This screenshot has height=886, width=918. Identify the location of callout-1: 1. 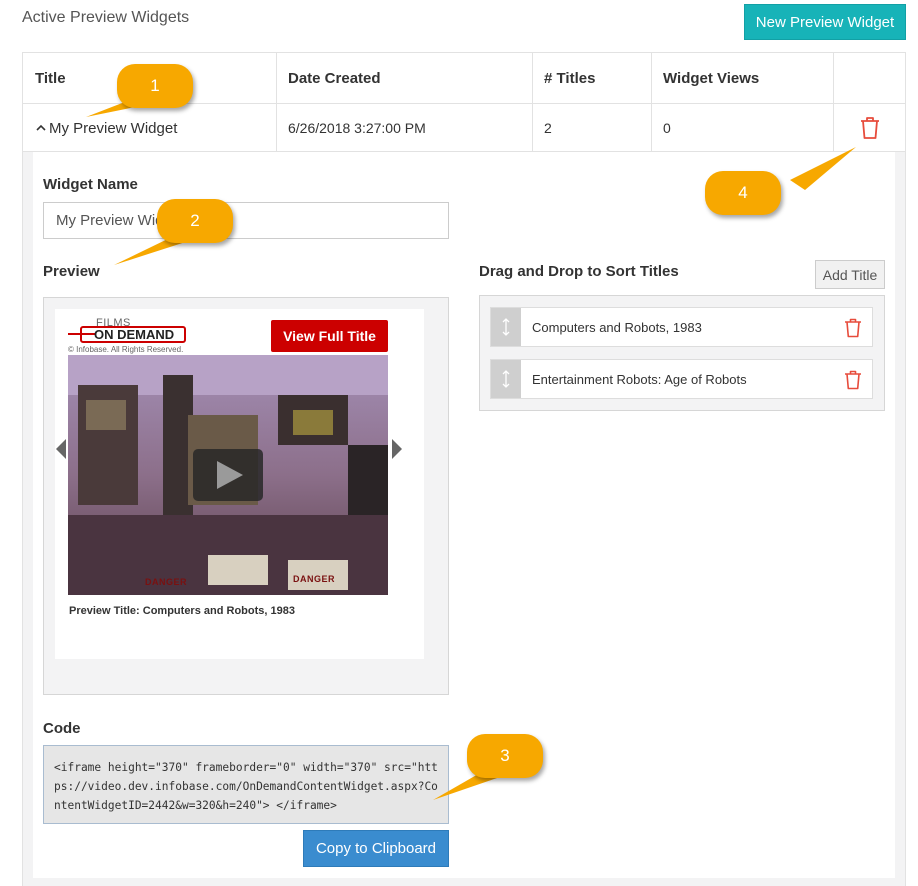
(155, 86).